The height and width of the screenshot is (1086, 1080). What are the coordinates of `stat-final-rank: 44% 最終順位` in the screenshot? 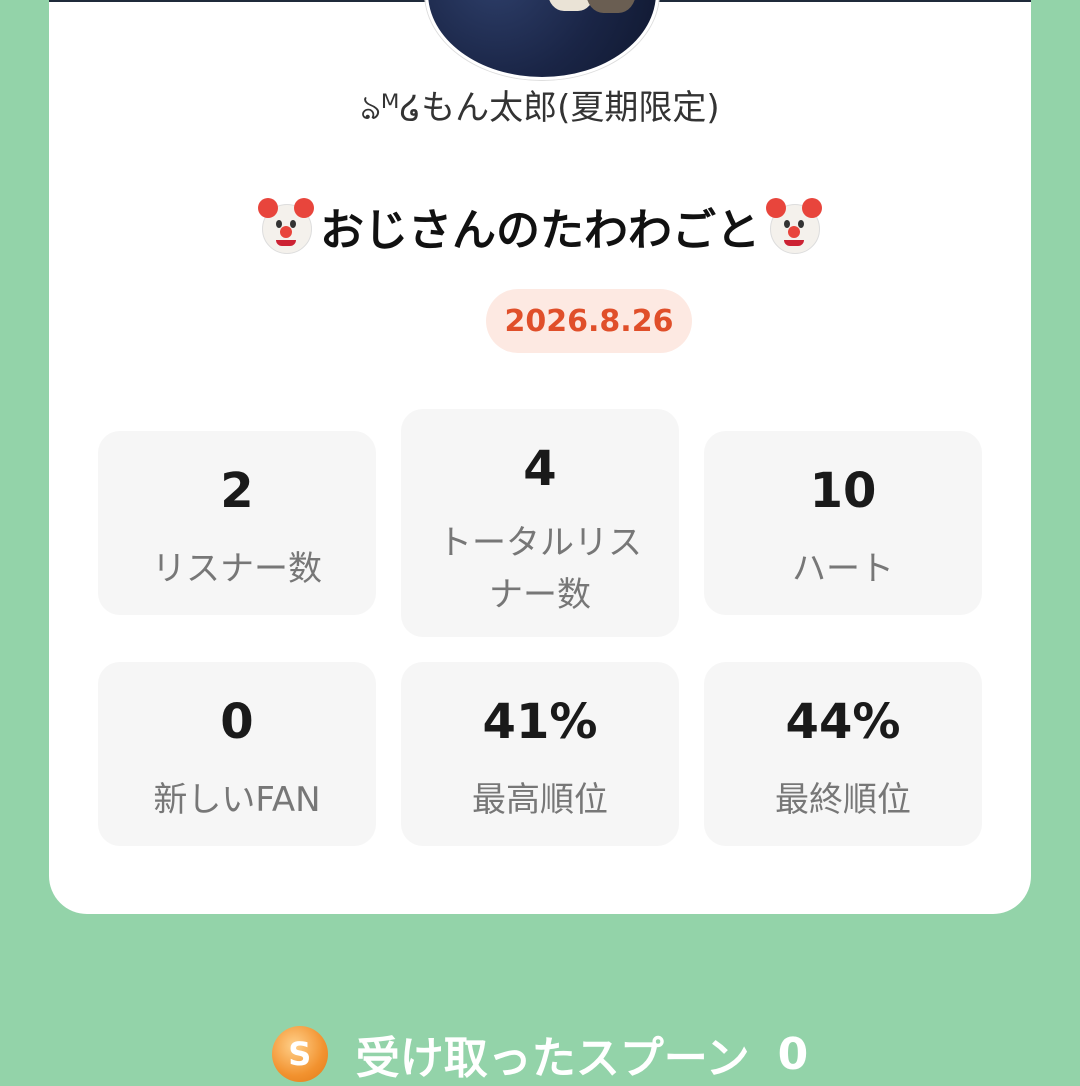 It's located at (843, 754).